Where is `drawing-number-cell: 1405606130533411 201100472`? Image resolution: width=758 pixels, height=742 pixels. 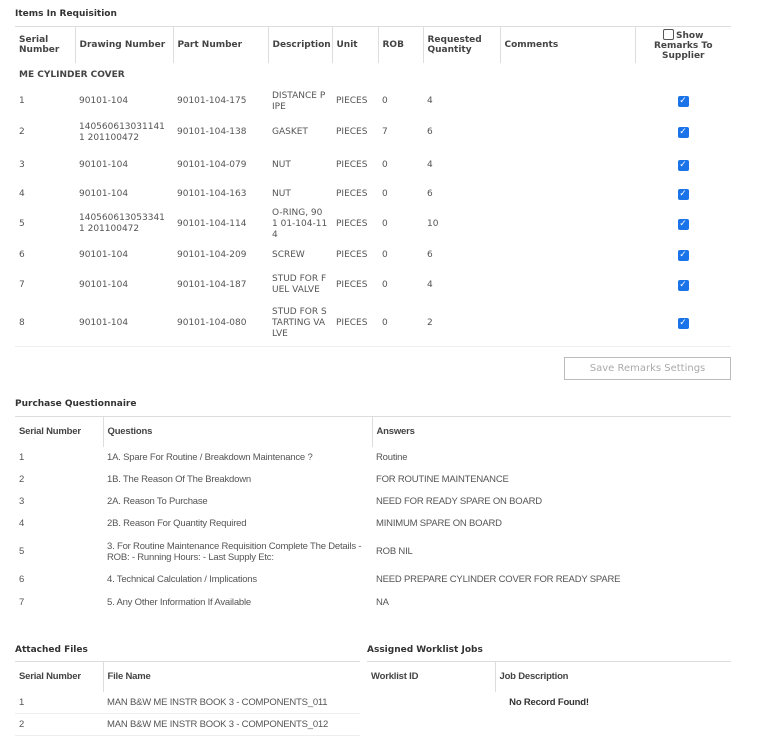 drawing-number-cell: 1405606130533411 201100472 is located at coordinates (122, 223).